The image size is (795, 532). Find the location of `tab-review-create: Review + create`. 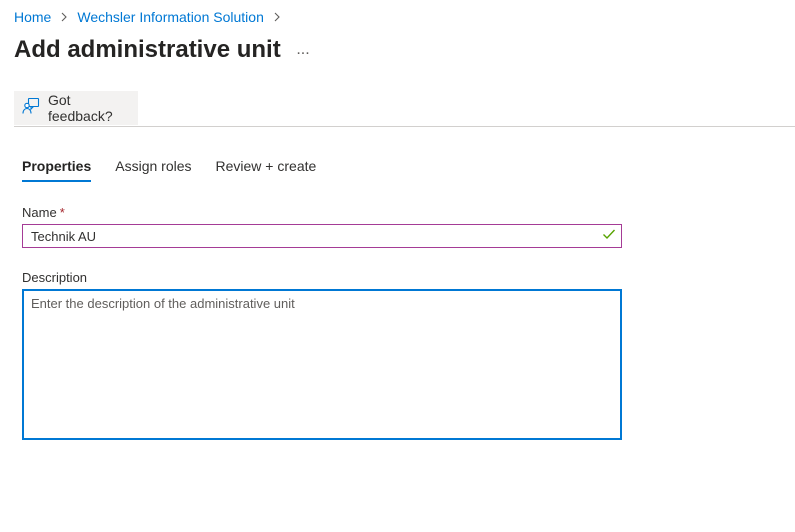

tab-review-create: Review + create is located at coordinates (266, 169).